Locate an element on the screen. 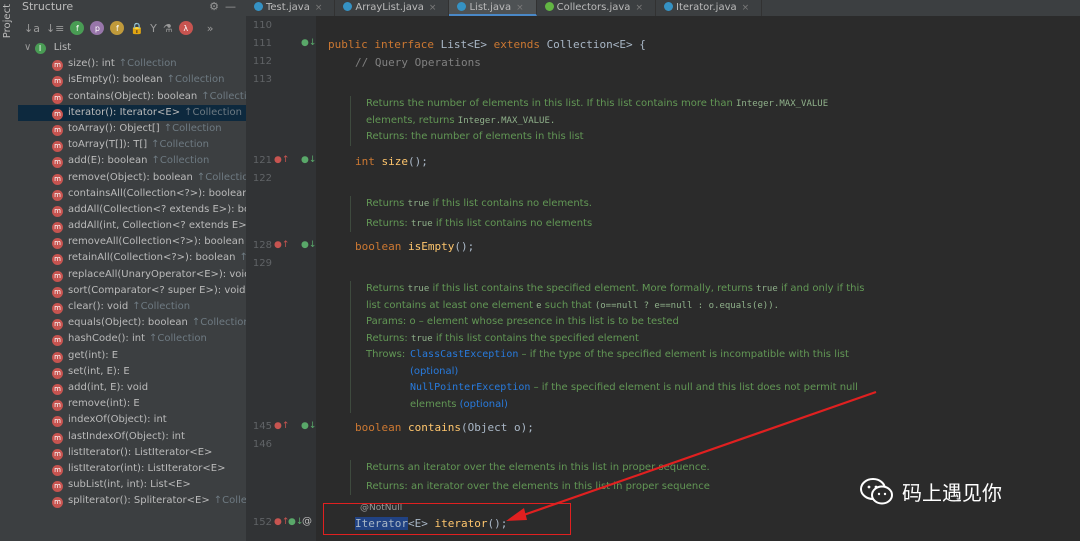 The image size is (1080, 541). tree-item-label: addAll(int, Collection<? extends E> is located at coordinates (157, 226).